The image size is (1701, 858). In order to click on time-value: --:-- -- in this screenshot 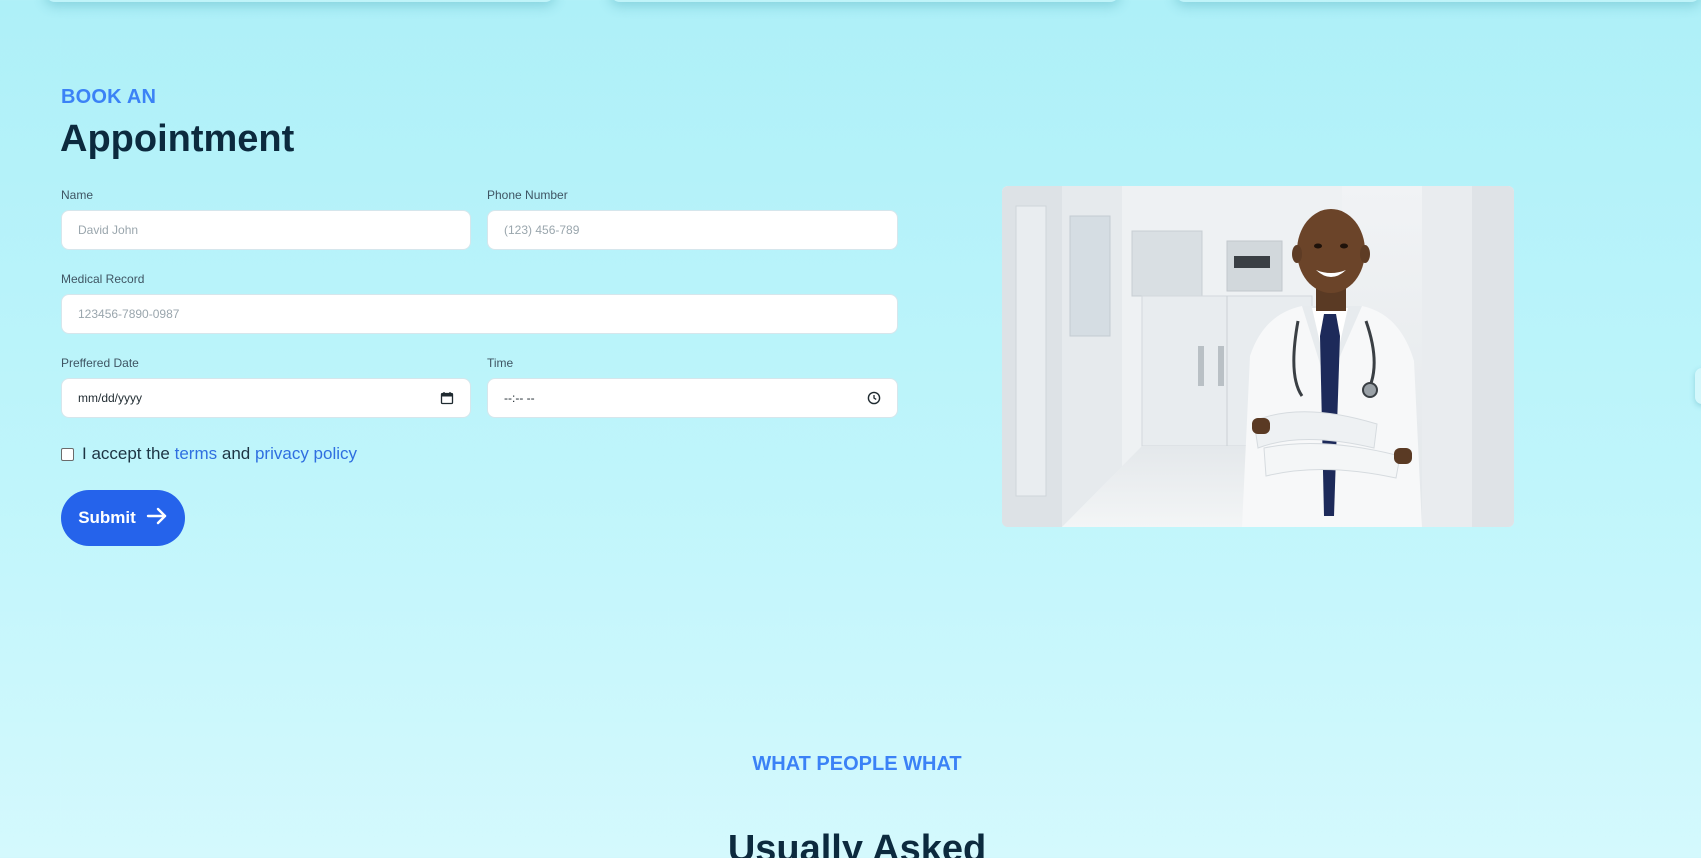, I will do `click(519, 398)`.